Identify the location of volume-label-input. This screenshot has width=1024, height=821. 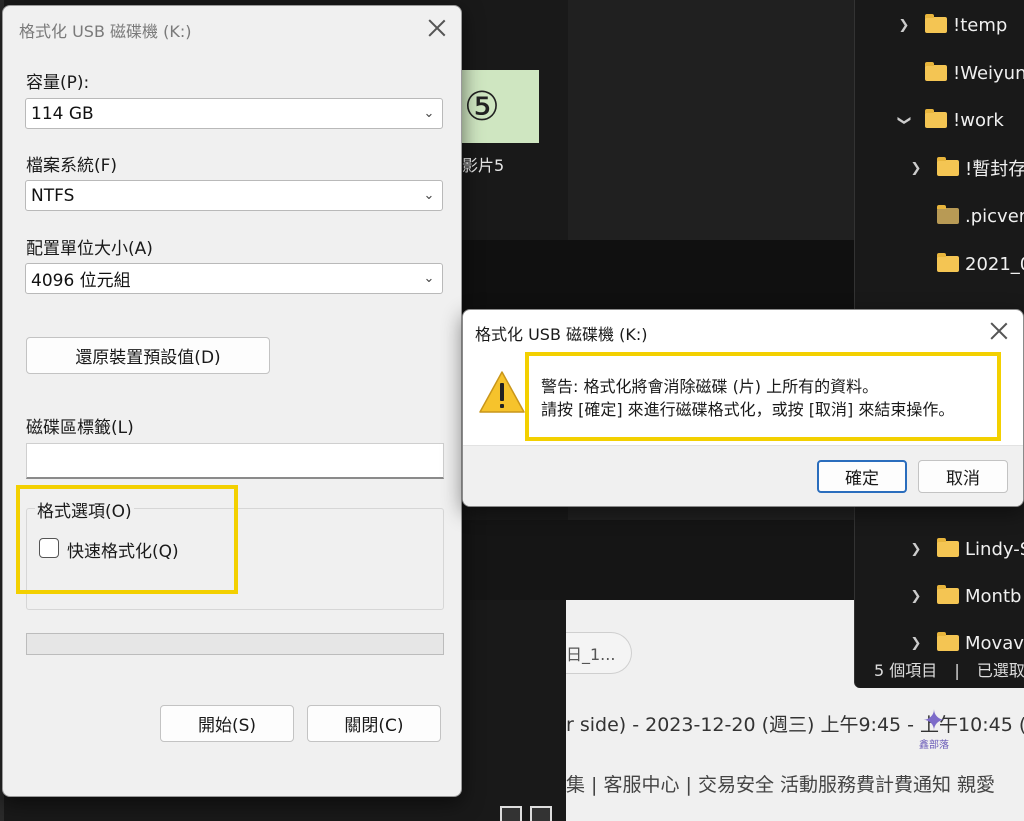
(235, 461).